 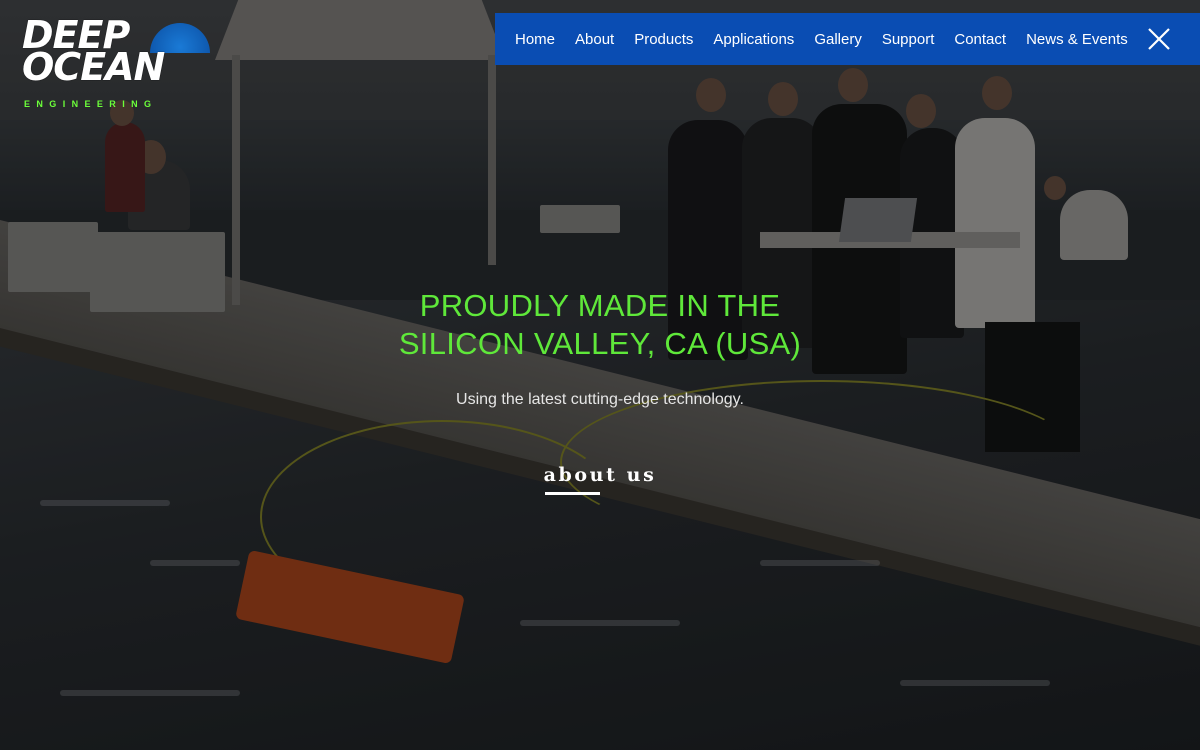 What do you see at coordinates (535, 39) in the screenshot?
I see `nav-item-home: Home` at bounding box center [535, 39].